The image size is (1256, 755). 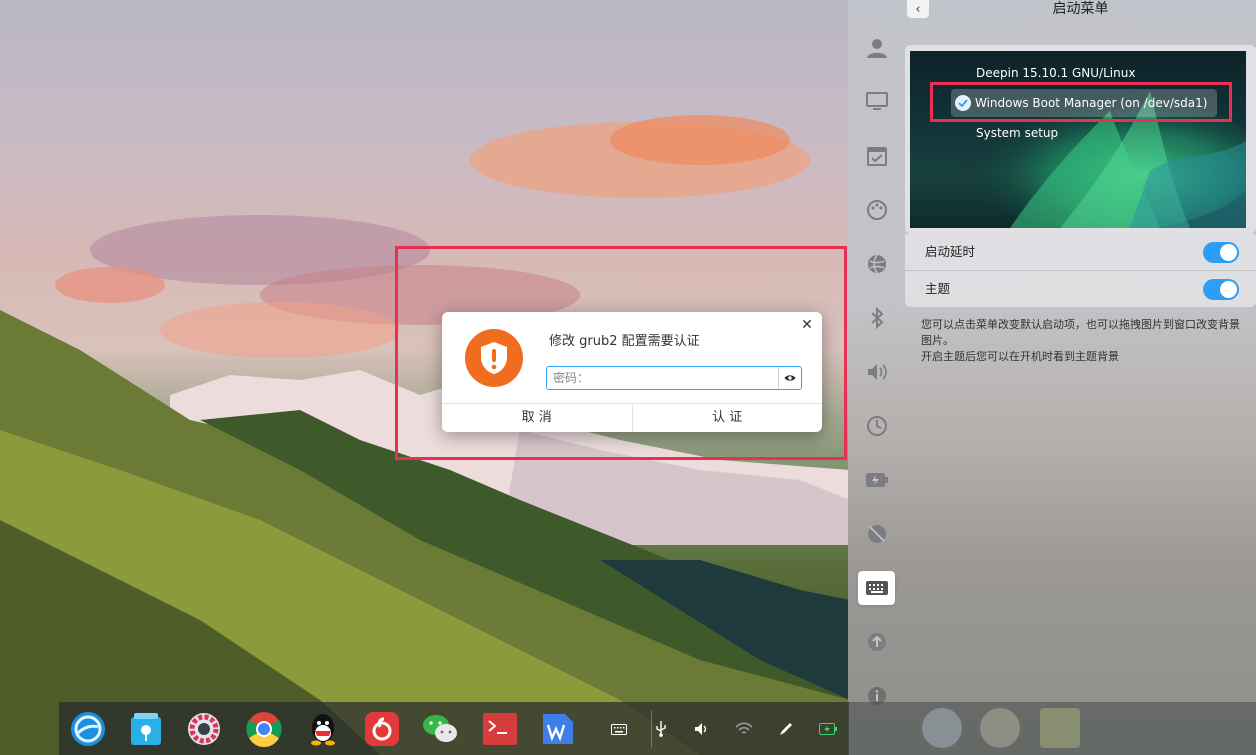 What do you see at coordinates (950, 251) in the screenshot?
I see `boot-delay-label: 启动延时` at bounding box center [950, 251].